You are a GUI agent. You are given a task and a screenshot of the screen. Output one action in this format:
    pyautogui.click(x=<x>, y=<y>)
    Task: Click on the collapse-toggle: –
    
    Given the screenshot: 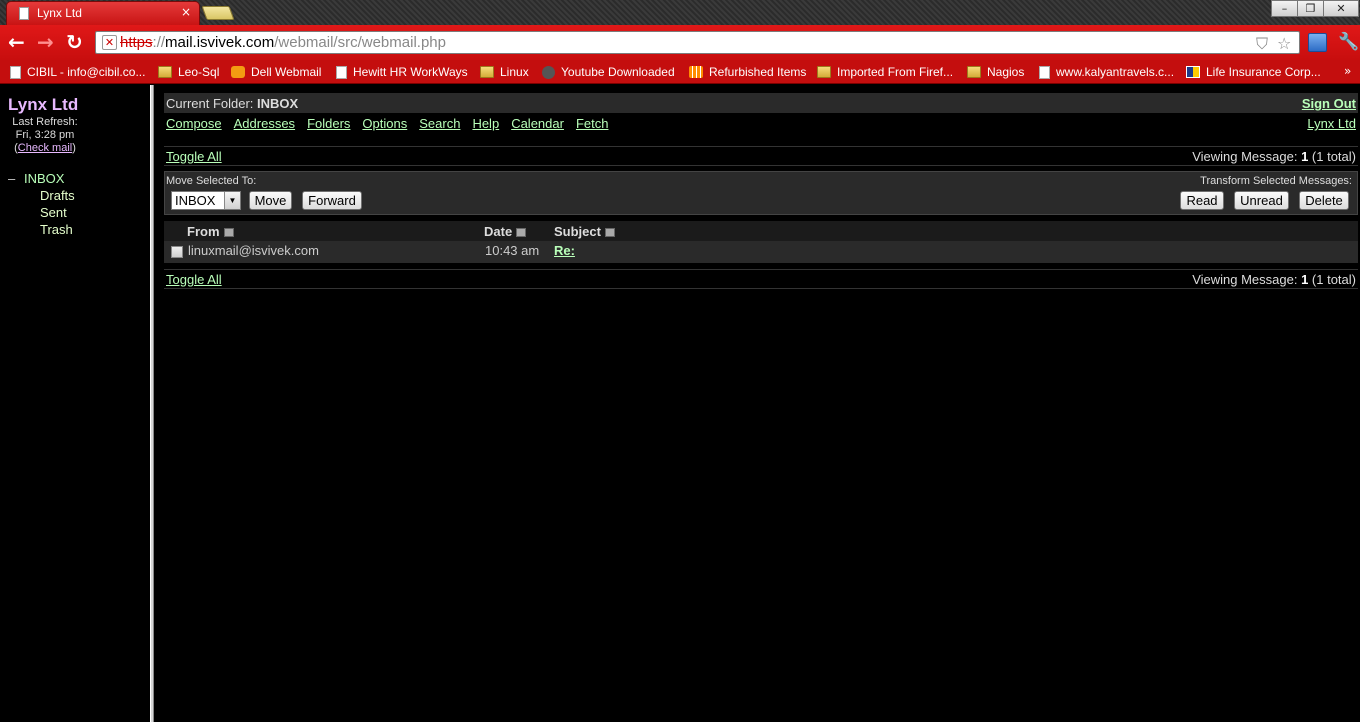 What is the action you would take?
    pyautogui.click(x=16, y=178)
    